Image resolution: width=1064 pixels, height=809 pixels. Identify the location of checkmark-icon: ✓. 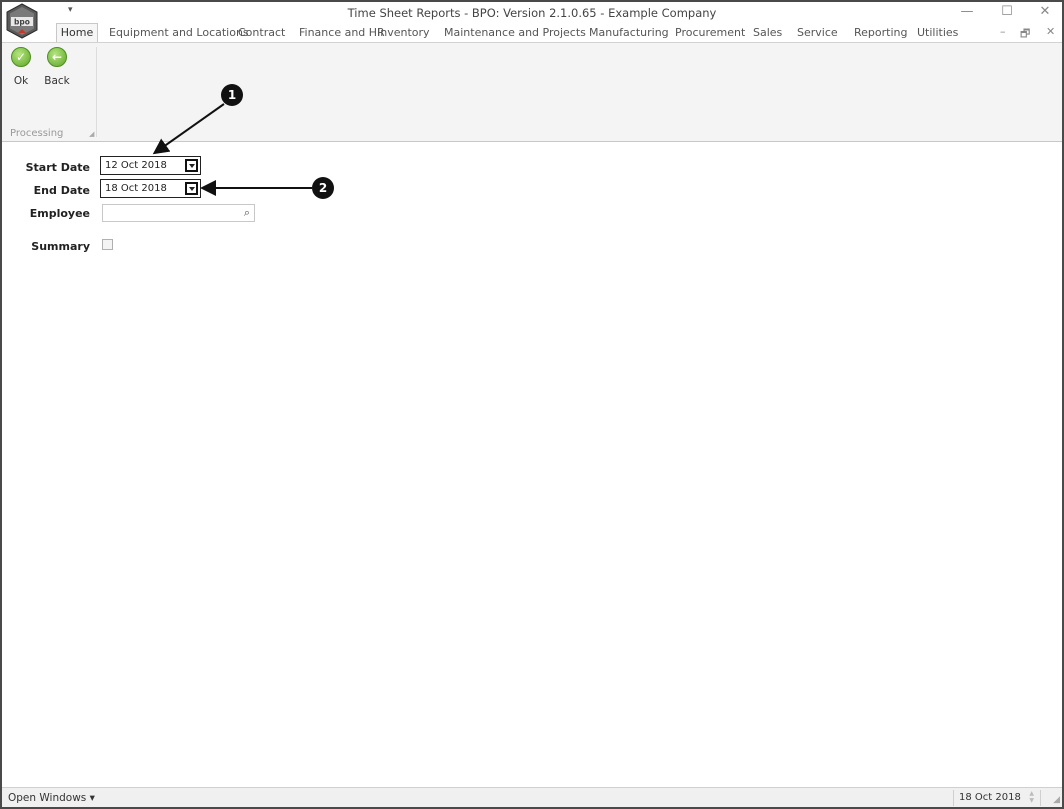
(21, 57).